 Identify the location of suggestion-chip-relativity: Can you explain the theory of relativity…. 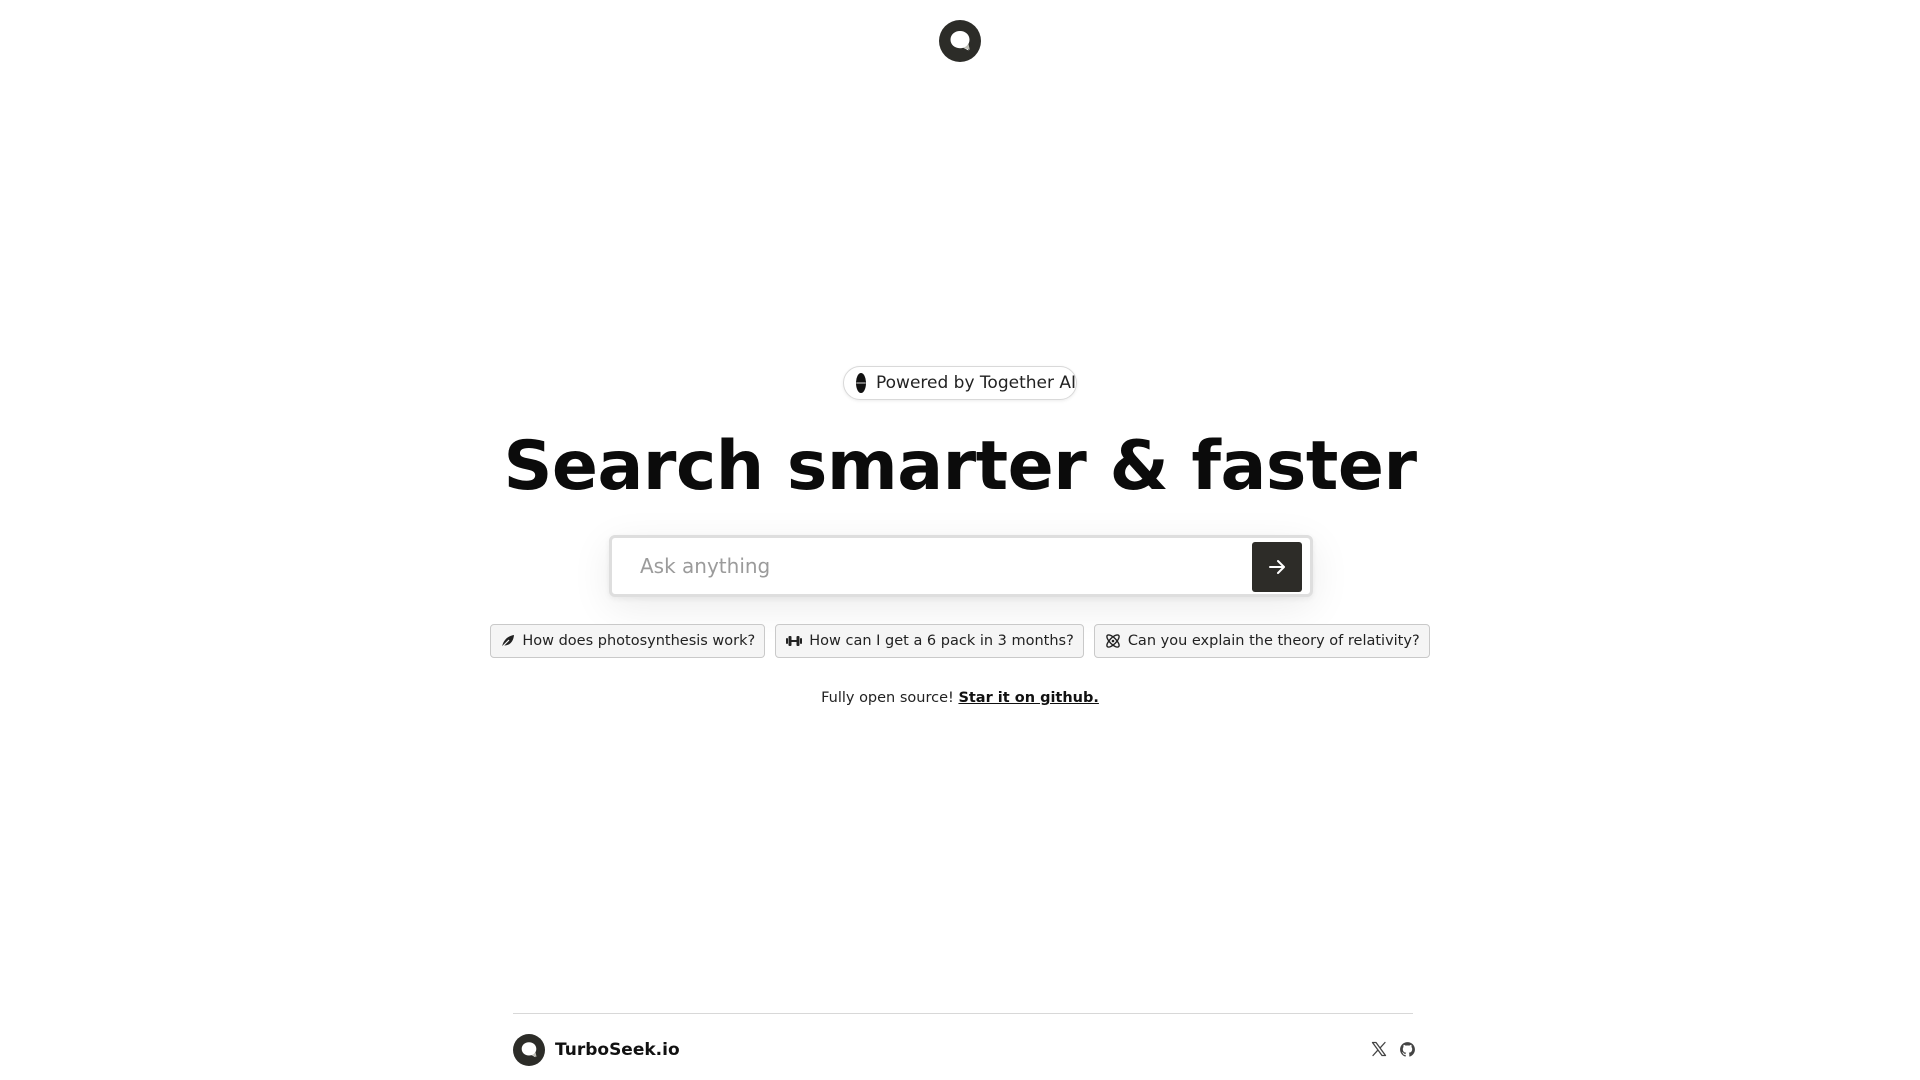
(1261, 641).